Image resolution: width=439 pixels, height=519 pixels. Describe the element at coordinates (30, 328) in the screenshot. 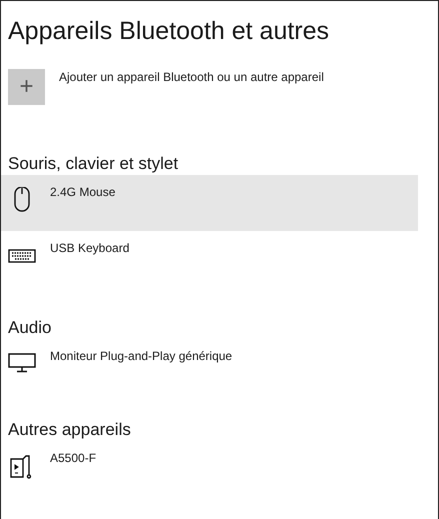

I see `section-heading: Audio` at that location.